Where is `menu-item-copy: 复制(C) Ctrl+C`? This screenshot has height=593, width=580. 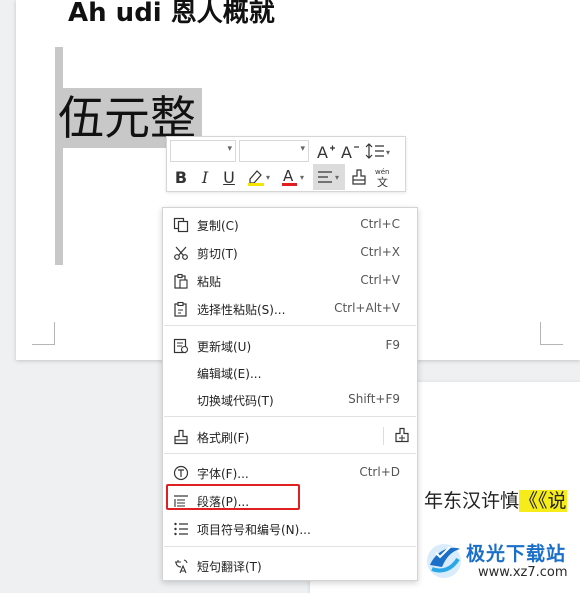
menu-item-copy: 复制(C) Ctrl+C is located at coordinates (290, 224).